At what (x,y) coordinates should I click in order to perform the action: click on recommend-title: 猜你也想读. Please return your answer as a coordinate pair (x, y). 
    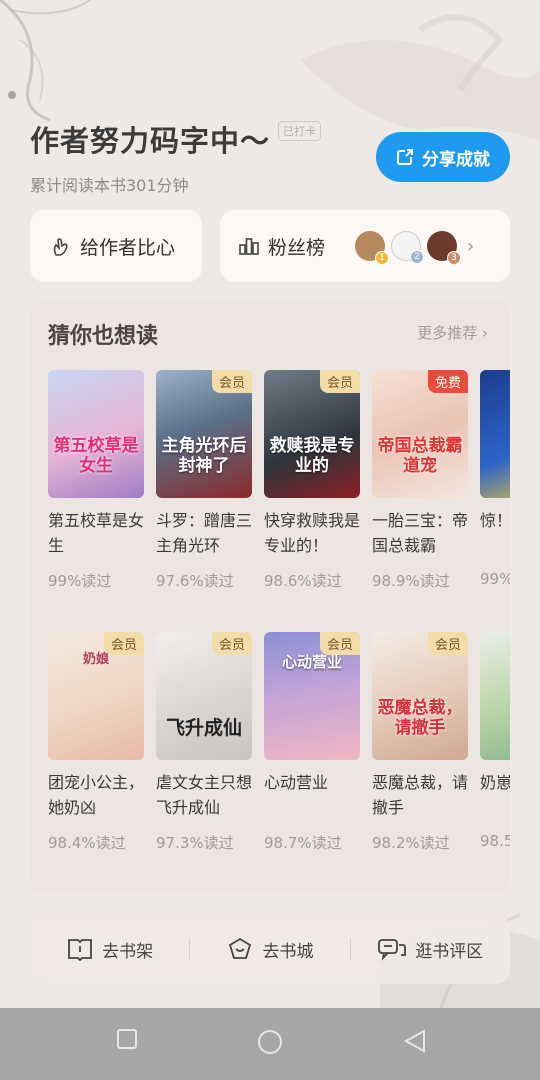
    Looking at the image, I should click on (103, 336).